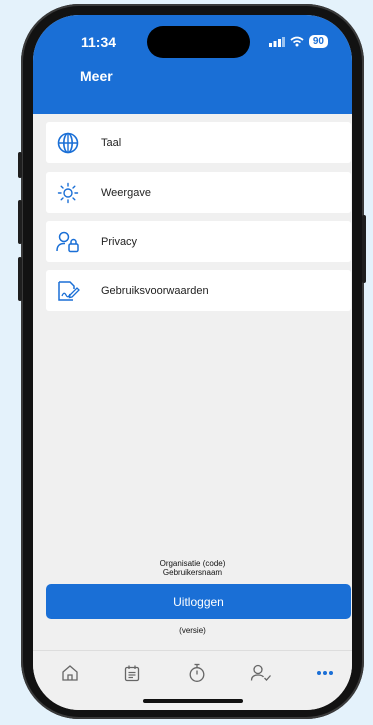 Image resolution: width=373 pixels, height=725 pixels. Describe the element at coordinates (68, 143) in the screenshot. I see `globe-icon` at that location.